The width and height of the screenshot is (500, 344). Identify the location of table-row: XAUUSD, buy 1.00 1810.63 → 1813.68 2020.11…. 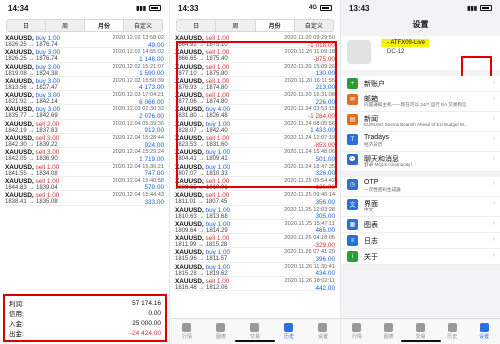
(255, 213).